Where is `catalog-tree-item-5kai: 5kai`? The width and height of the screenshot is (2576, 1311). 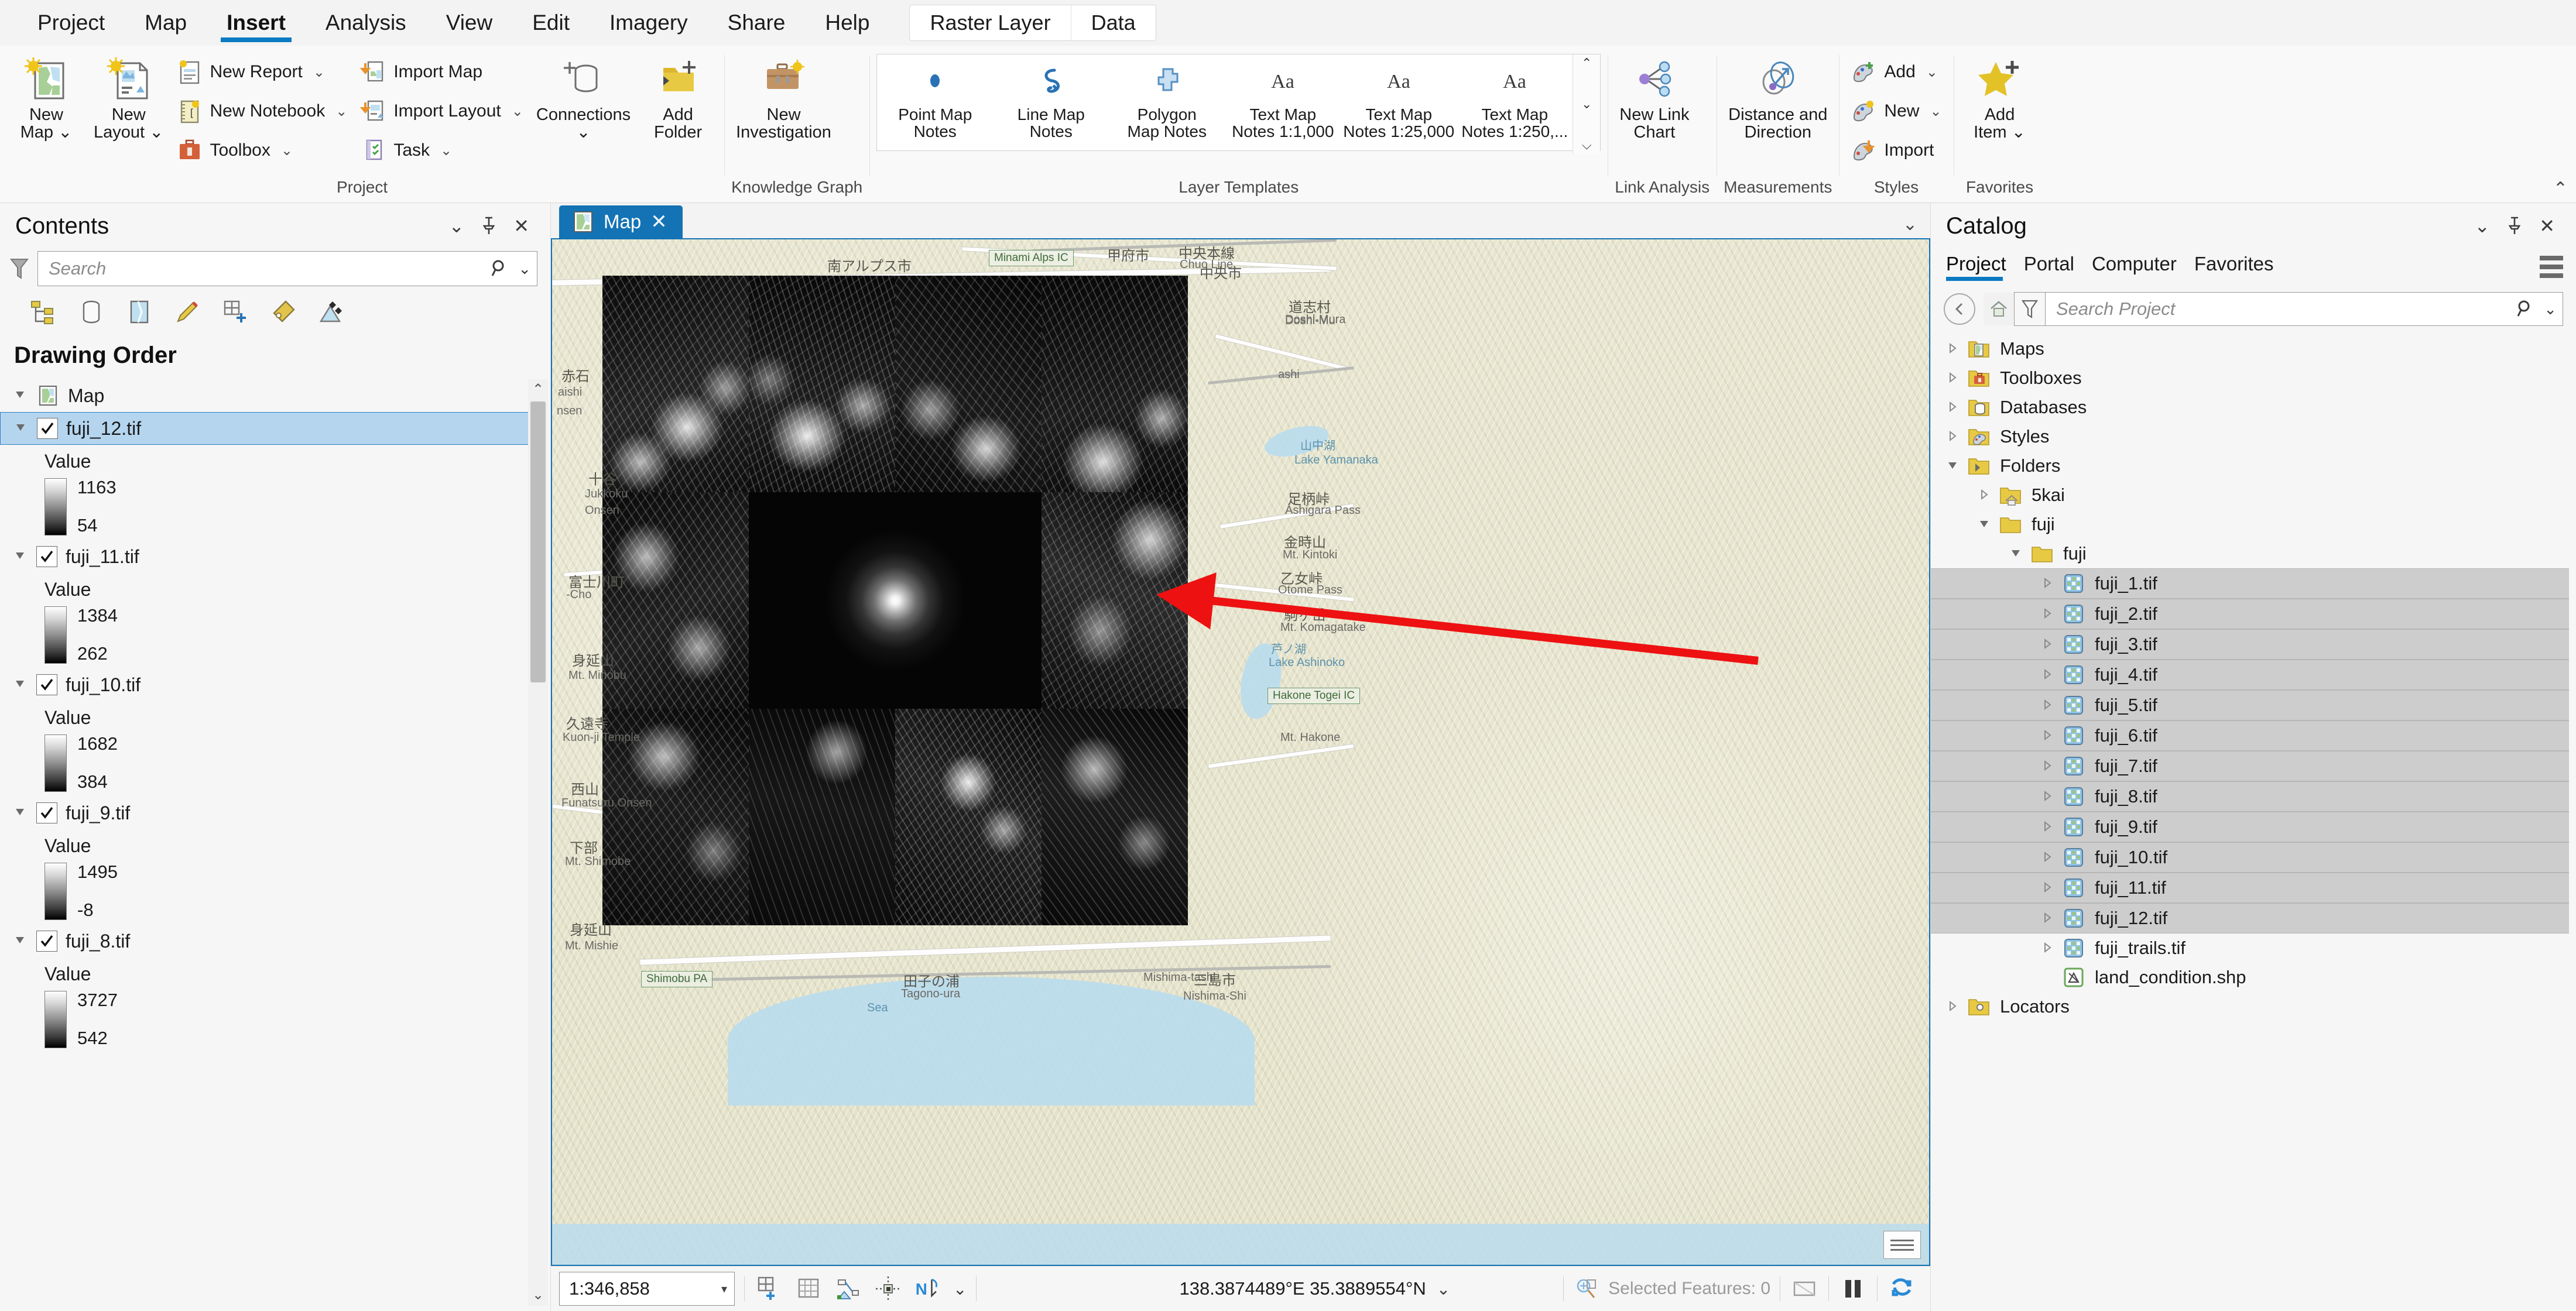 catalog-tree-item-5kai: 5kai is located at coordinates (2253, 495).